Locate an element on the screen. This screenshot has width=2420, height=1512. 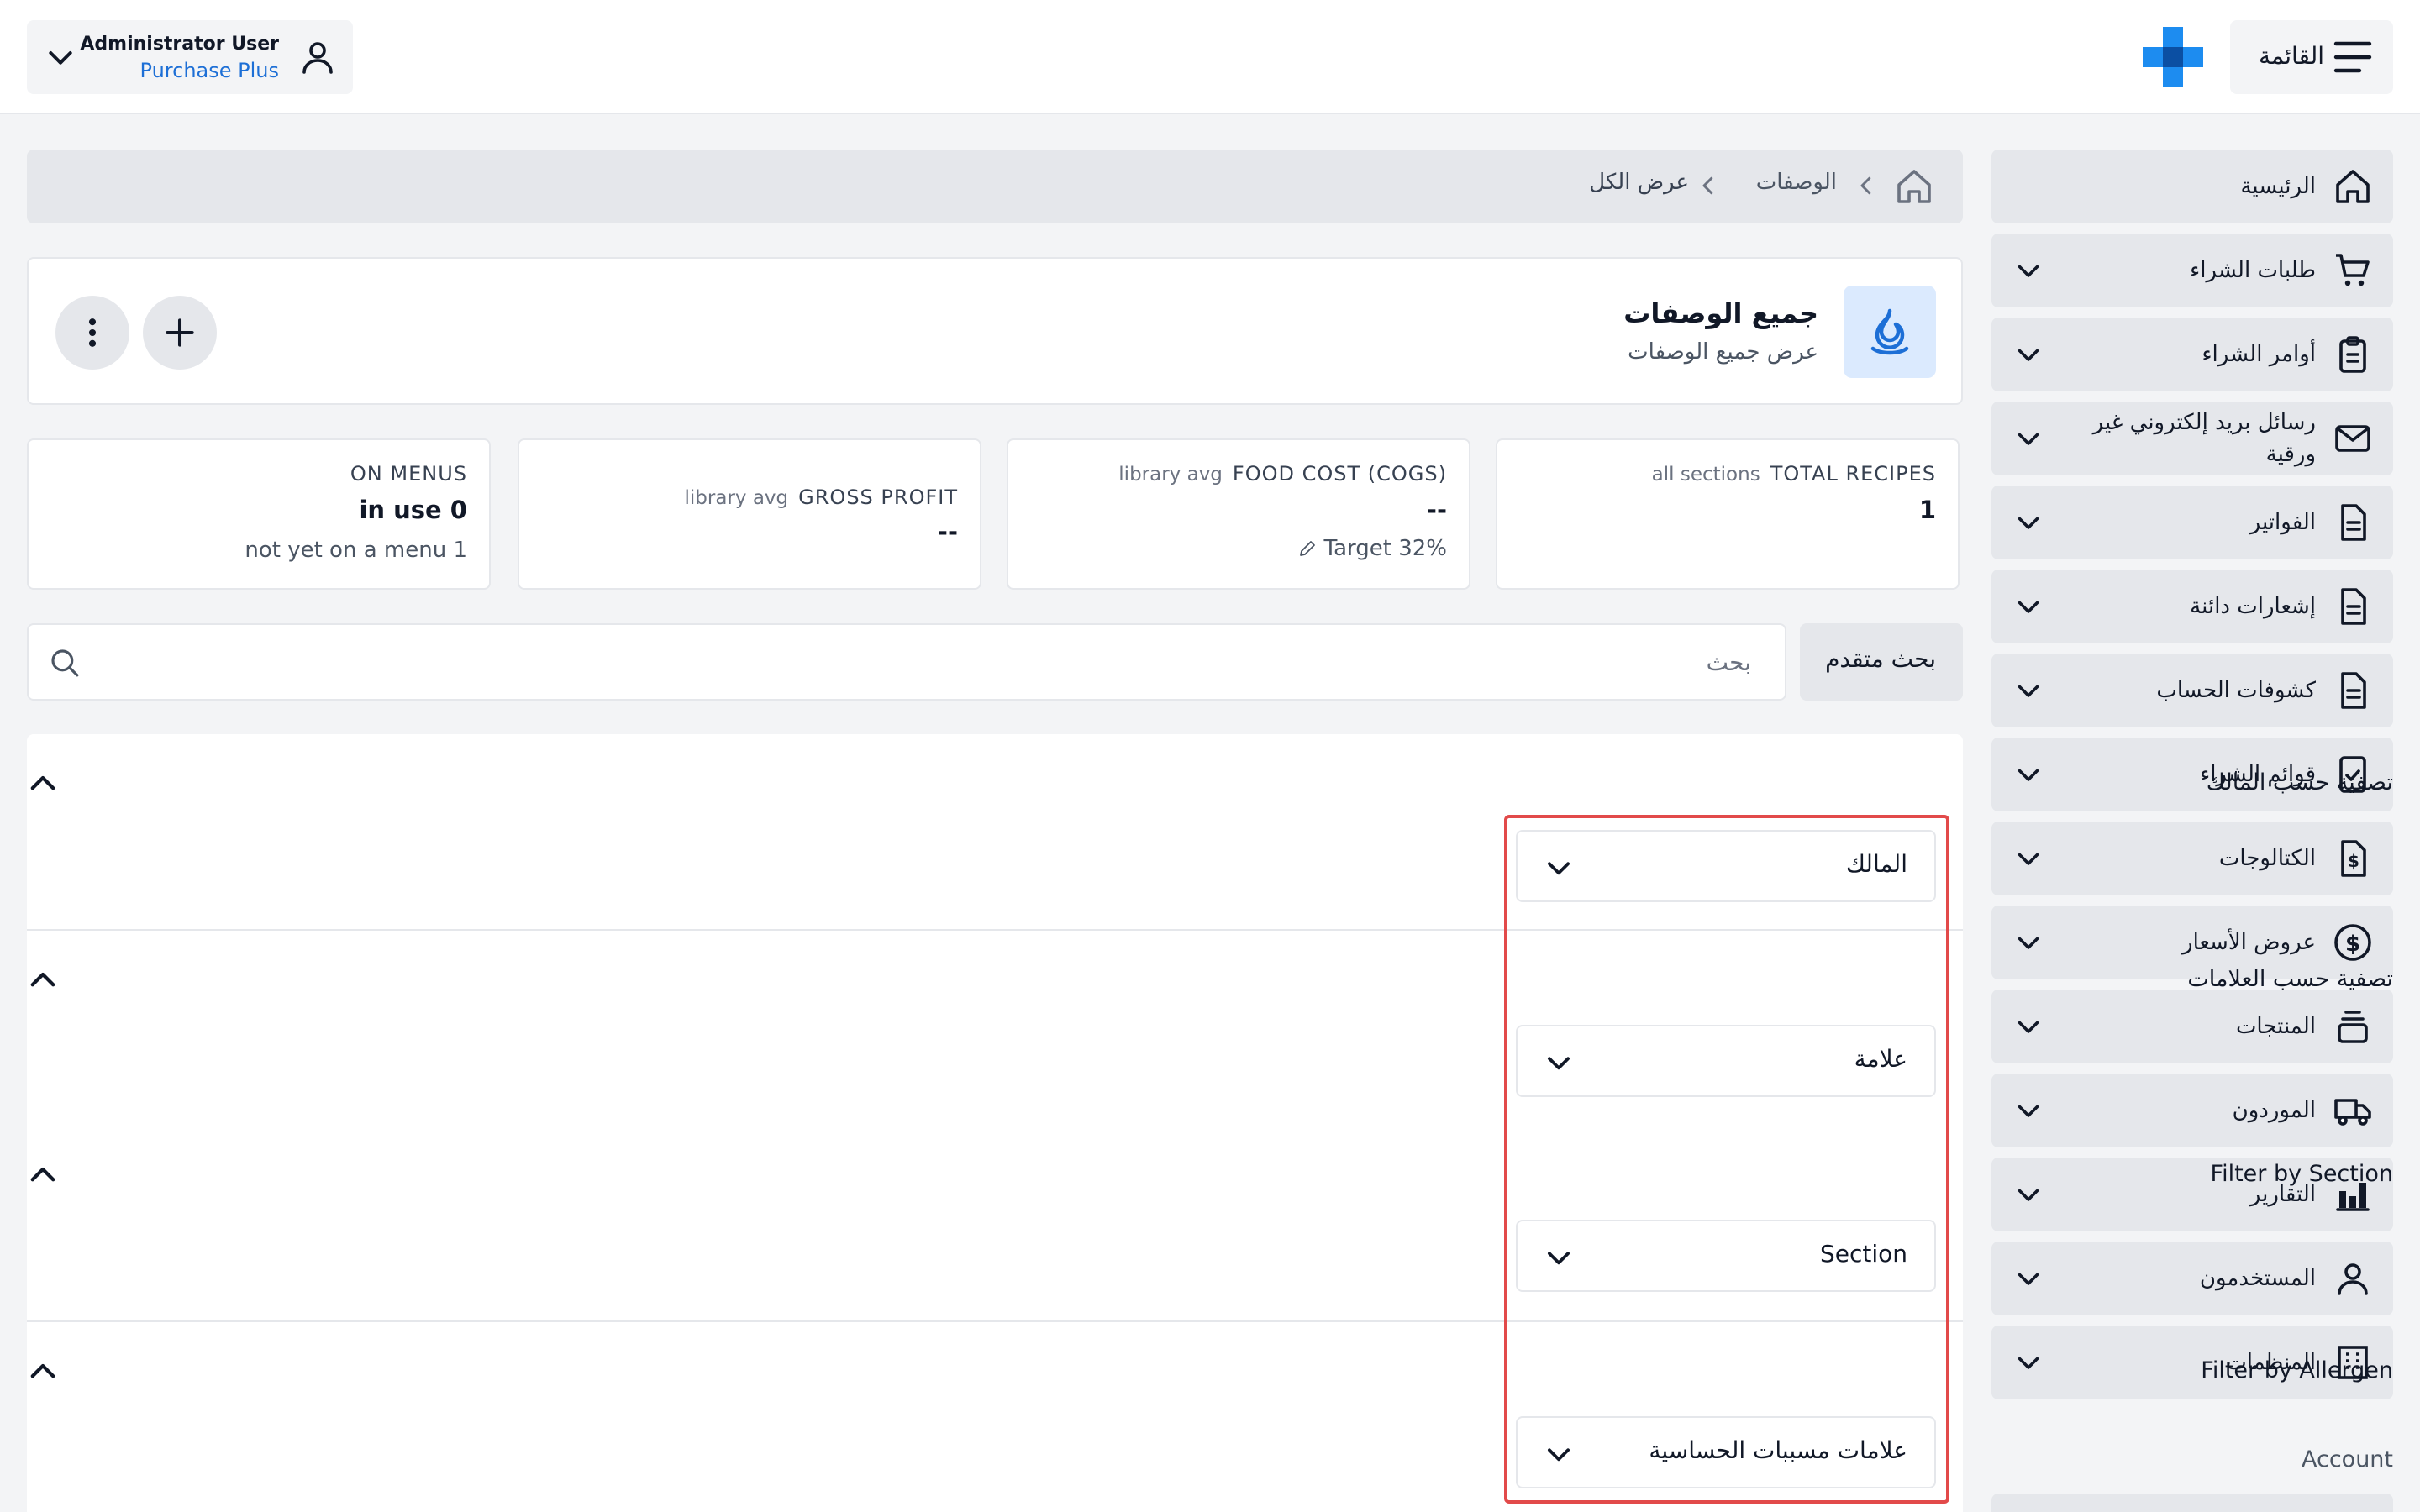
advanced-search-label: بحث متقدم is located at coordinates (1880, 659).